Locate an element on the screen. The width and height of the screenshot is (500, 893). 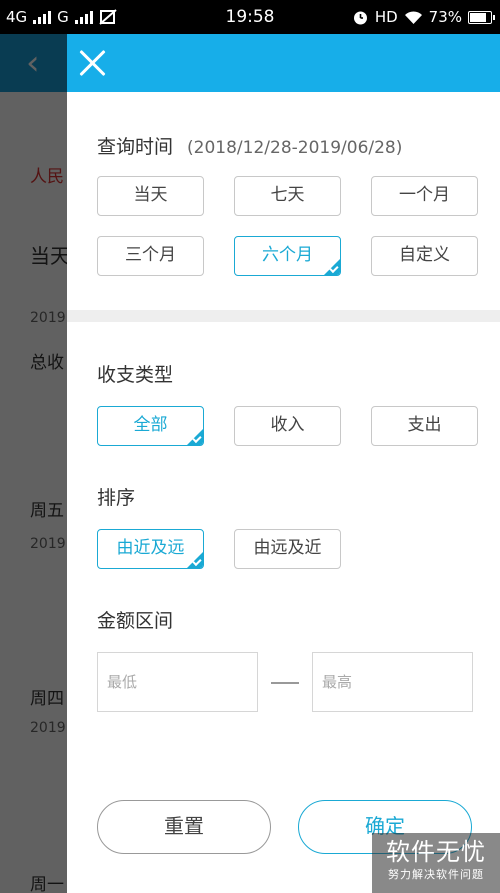
option-seven-days: 七天 is located at coordinates (287, 196).